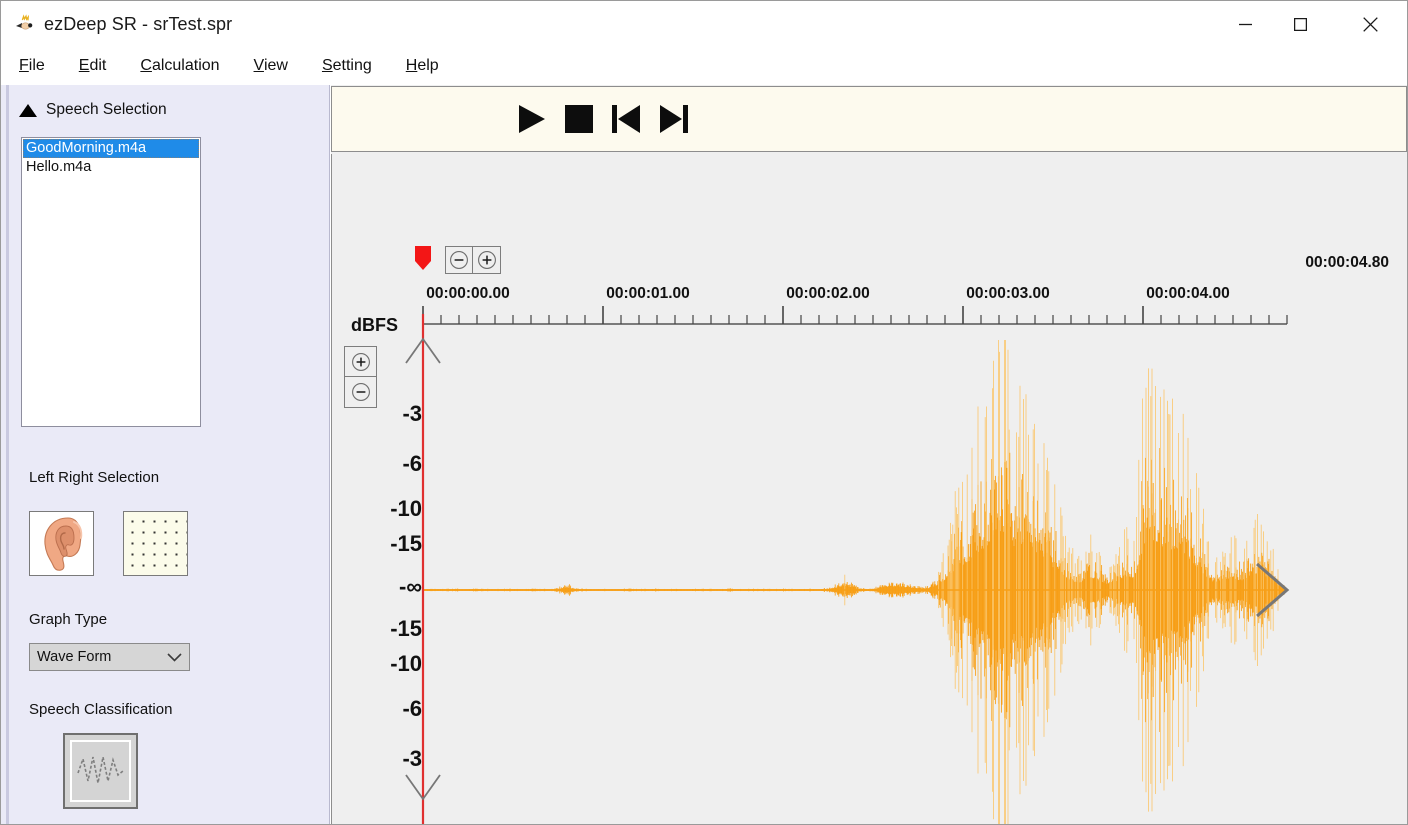 The height and width of the screenshot is (825, 1408). What do you see at coordinates (146, 65) in the screenshot?
I see `menu-mnemonic: C` at bounding box center [146, 65].